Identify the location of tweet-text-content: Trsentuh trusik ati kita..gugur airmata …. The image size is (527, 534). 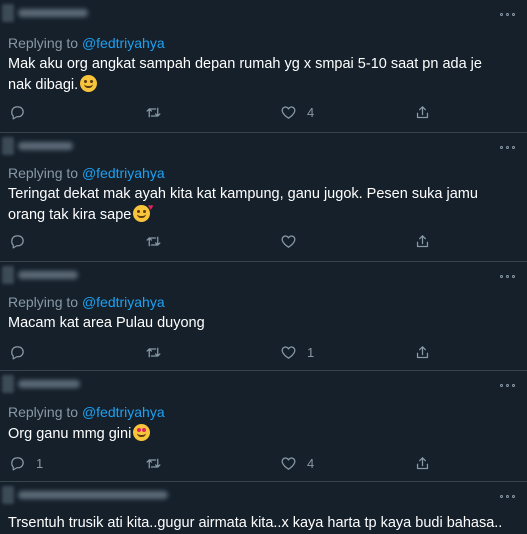
(255, 523).